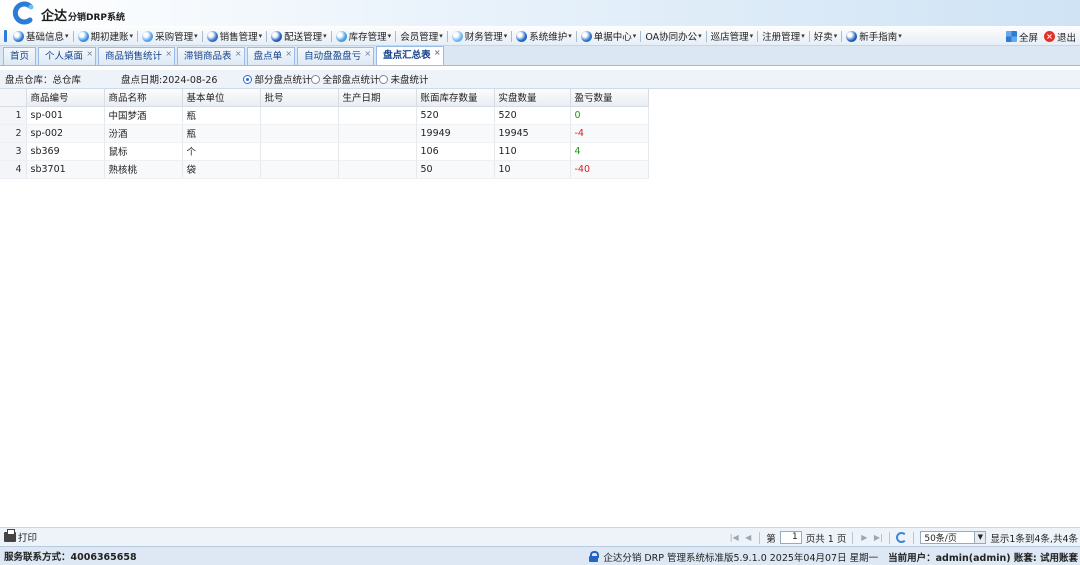 Image resolution: width=1080 pixels, height=565 pixels. Describe the element at coordinates (771, 539) in the screenshot. I see `page-prefix: 第` at that location.